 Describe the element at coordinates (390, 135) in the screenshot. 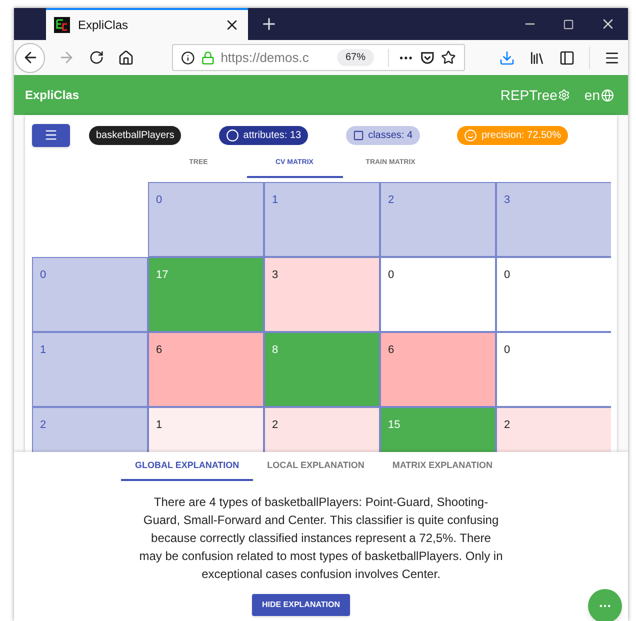

I see `chip-label: classes: 4` at that location.